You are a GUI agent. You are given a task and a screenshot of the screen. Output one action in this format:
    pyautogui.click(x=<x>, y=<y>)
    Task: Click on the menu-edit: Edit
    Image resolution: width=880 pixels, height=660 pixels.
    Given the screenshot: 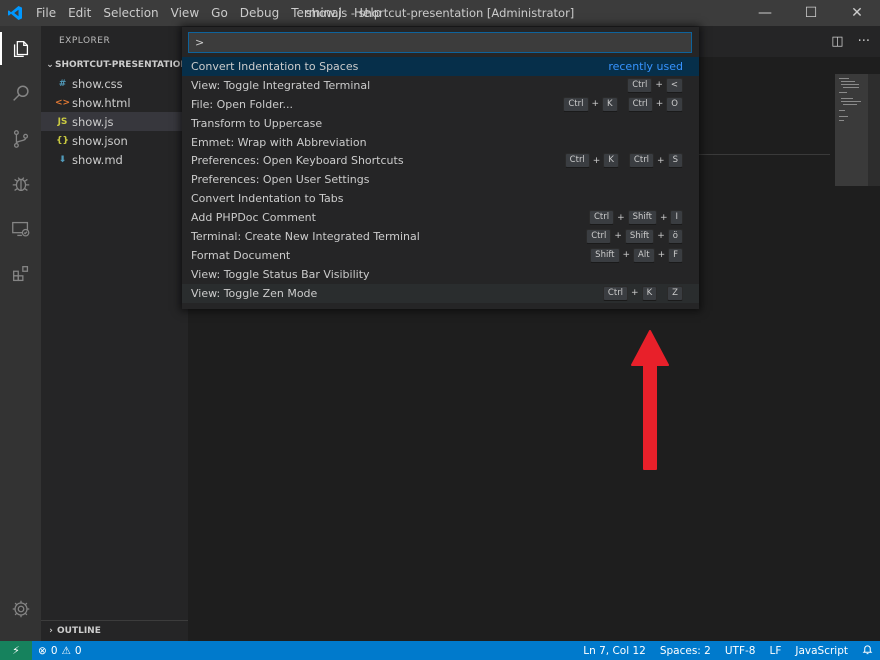 What is the action you would take?
    pyautogui.click(x=79, y=13)
    